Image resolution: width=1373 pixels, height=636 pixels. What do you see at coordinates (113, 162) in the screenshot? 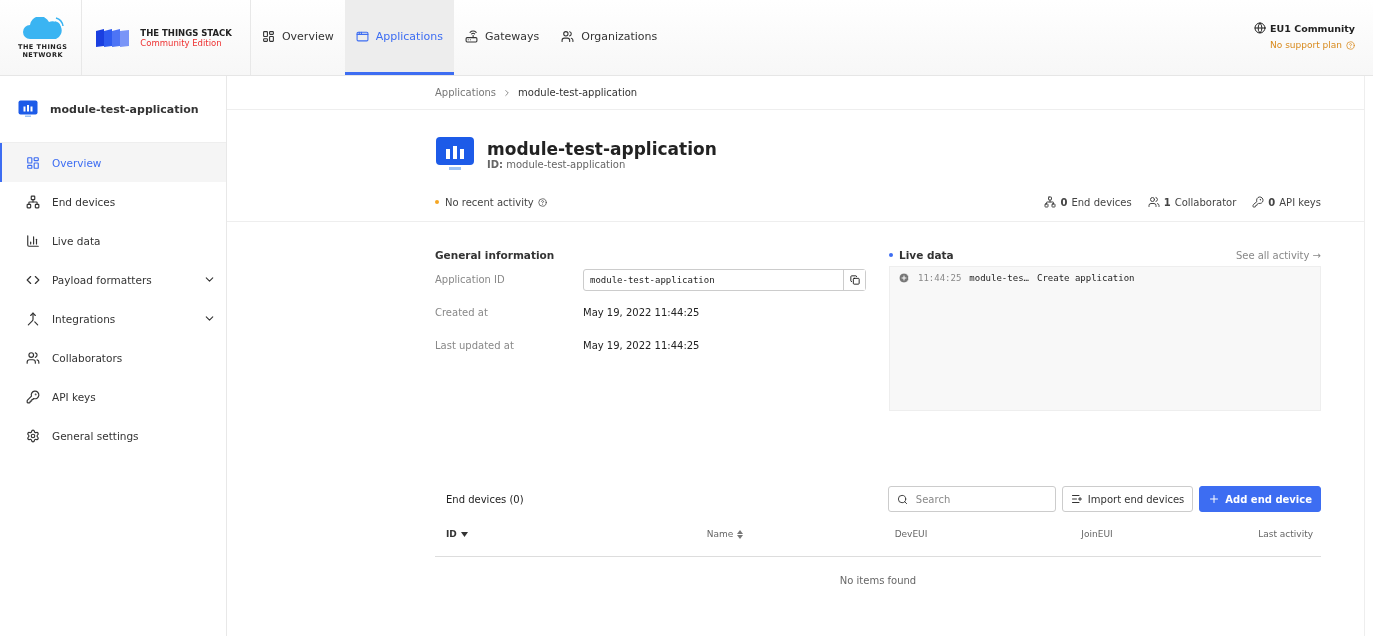
I see `sidebar-item: Overview` at bounding box center [113, 162].